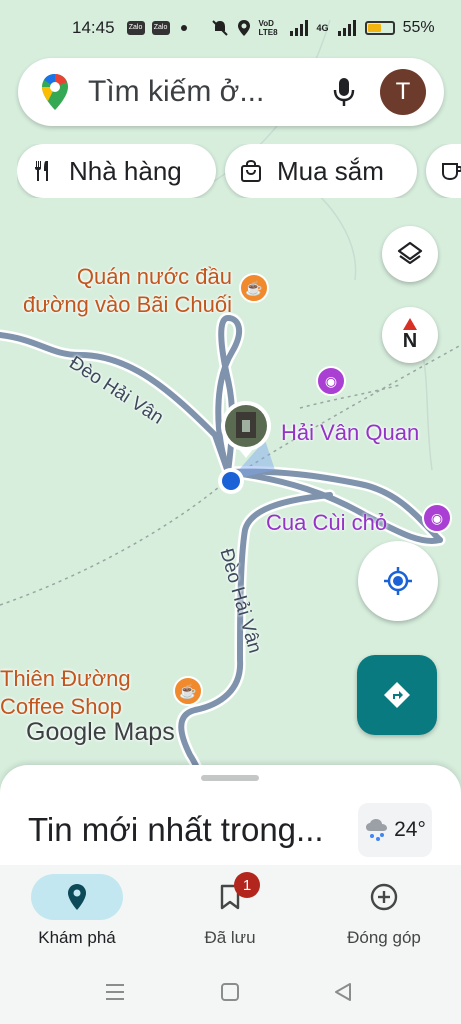 The width and height of the screenshot is (461, 1024). I want to click on place-label-cua-cui-cho: Cua Cùi chỏ, so click(326, 523).